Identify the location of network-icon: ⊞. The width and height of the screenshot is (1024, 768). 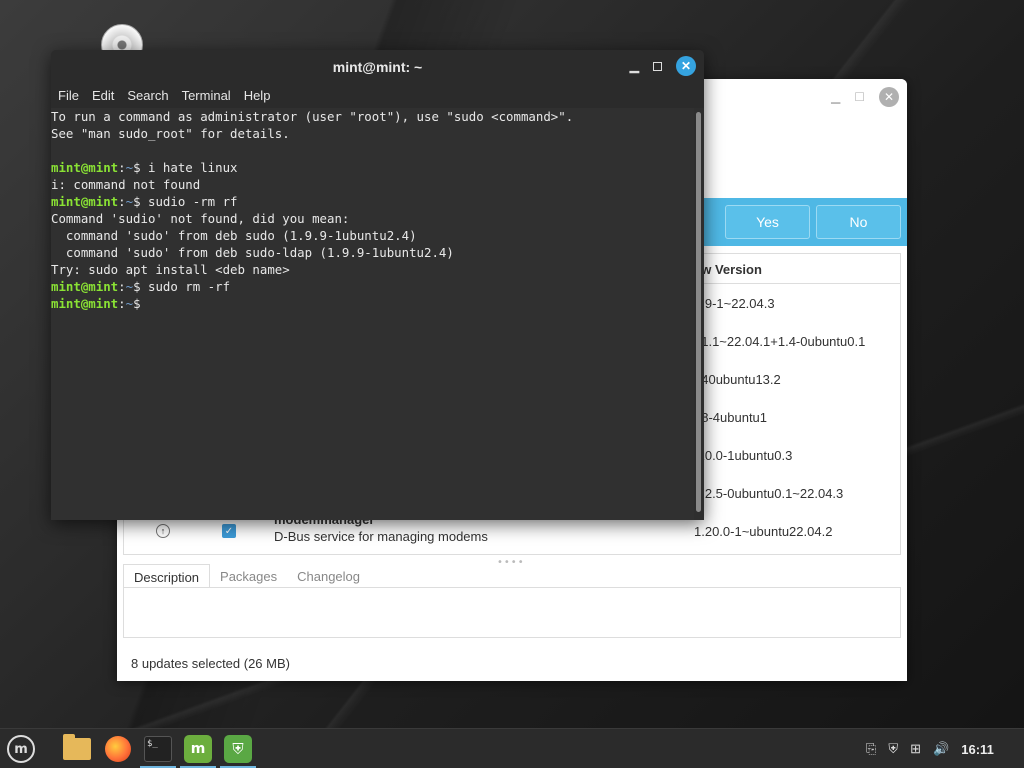
(915, 749).